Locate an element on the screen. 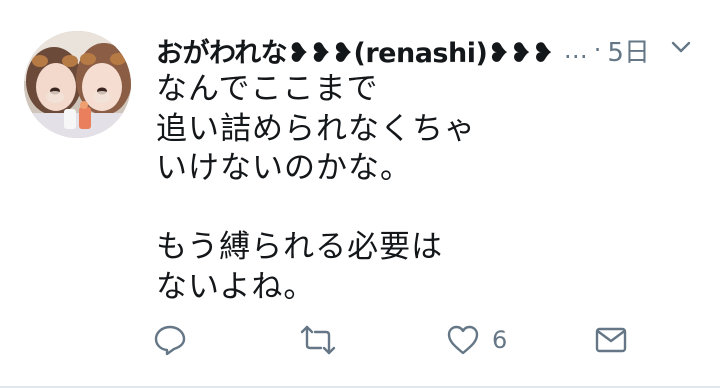 The height and width of the screenshot is (388, 720). retweet-icon is located at coordinates (318, 340).